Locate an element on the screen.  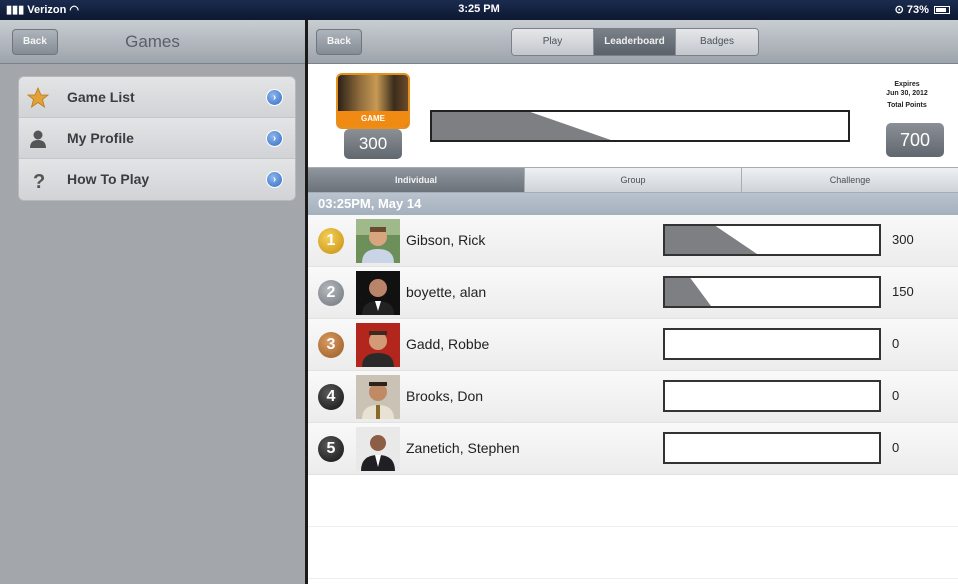
menu-item-label: Game List is located at coordinates (101, 97).